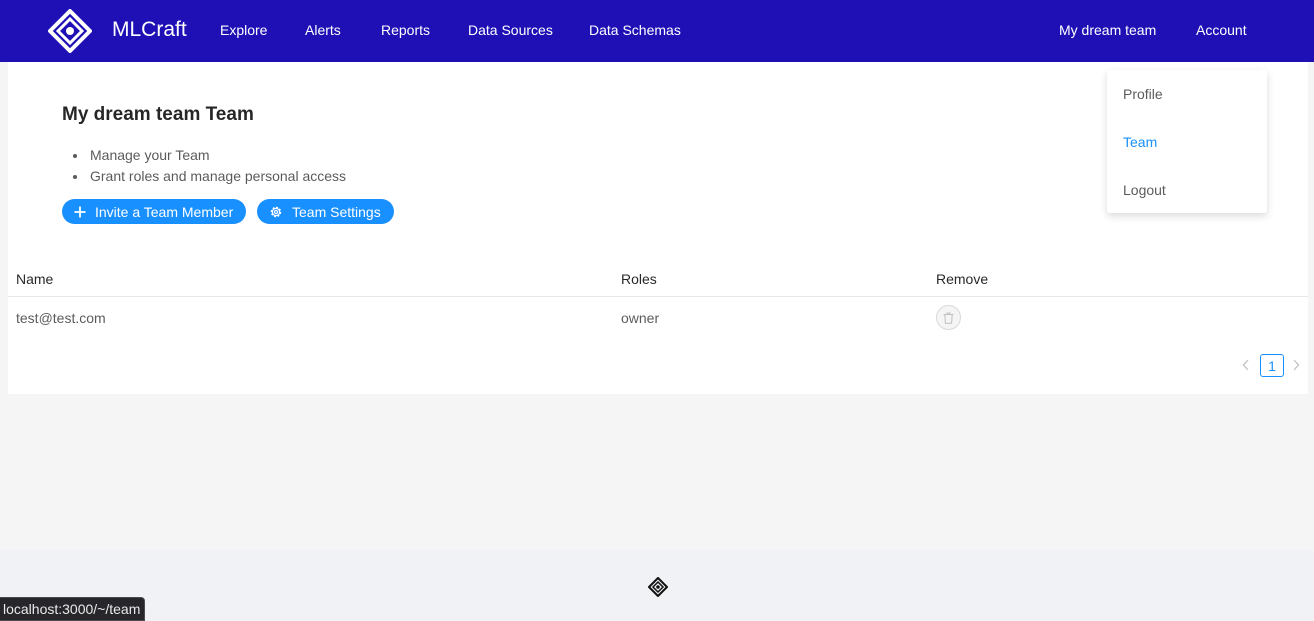 This screenshot has width=1314, height=621. Describe the element at coordinates (640, 318) in the screenshot. I see `member-role: owner` at that location.